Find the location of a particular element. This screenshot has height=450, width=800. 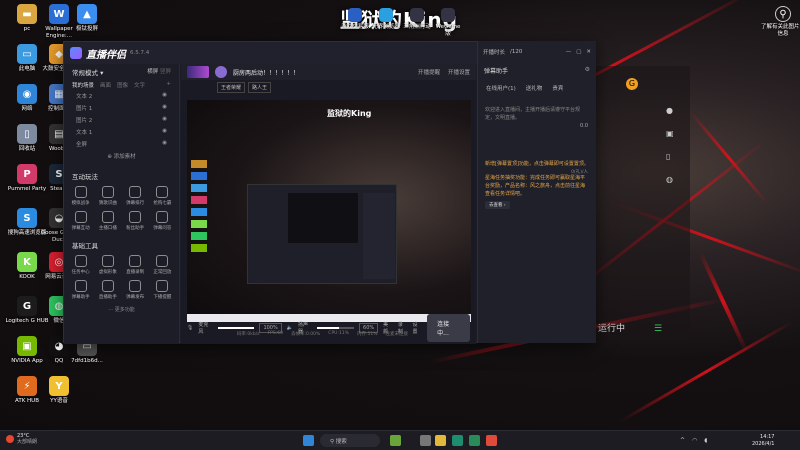

folder-icon is located at coordinates (440, 440).